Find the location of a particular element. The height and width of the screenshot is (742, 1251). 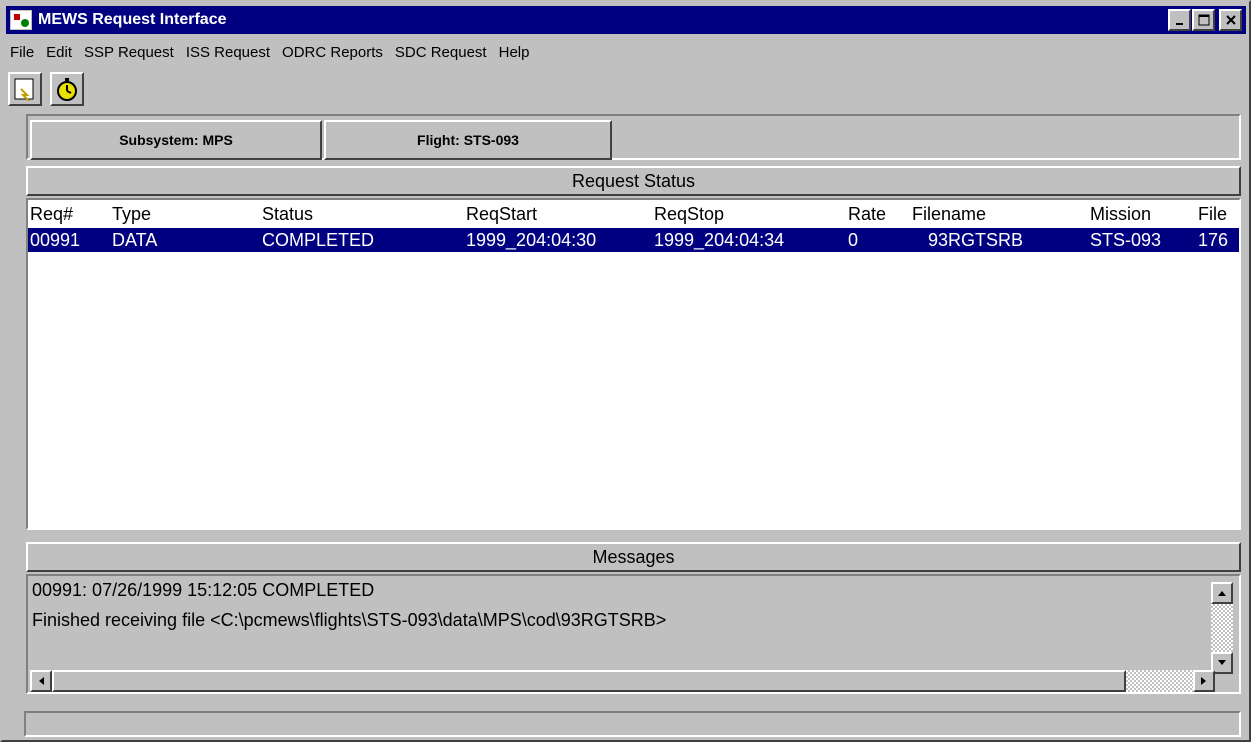

cell-reqstop: 1999_204:04:34 is located at coordinates (719, 240).